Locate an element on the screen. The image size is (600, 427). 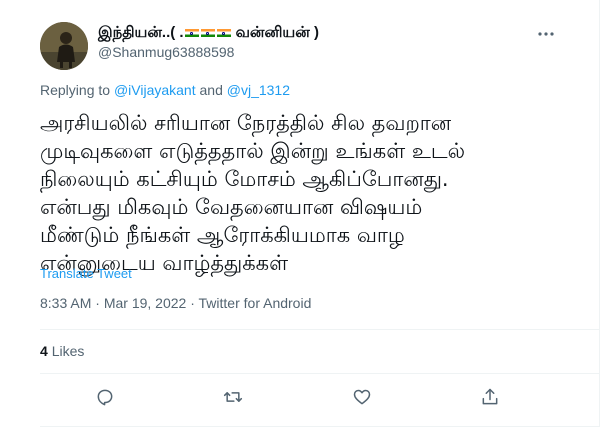
author-name-prefix: இந்தியன்..( . is located at coordinates (141, 32).